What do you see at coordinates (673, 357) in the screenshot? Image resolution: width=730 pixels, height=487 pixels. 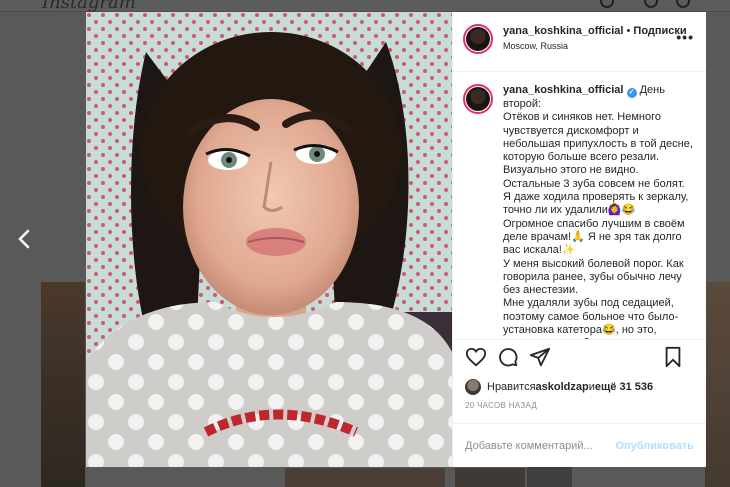 I see `bookmark-icon` at bounding box center [673, 357].